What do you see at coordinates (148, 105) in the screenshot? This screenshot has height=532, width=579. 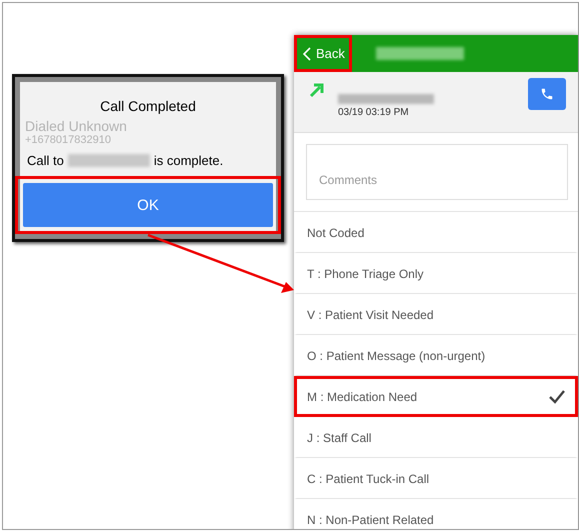 I see `dialog-title: Call Completed` at bounding box center [148, 105].